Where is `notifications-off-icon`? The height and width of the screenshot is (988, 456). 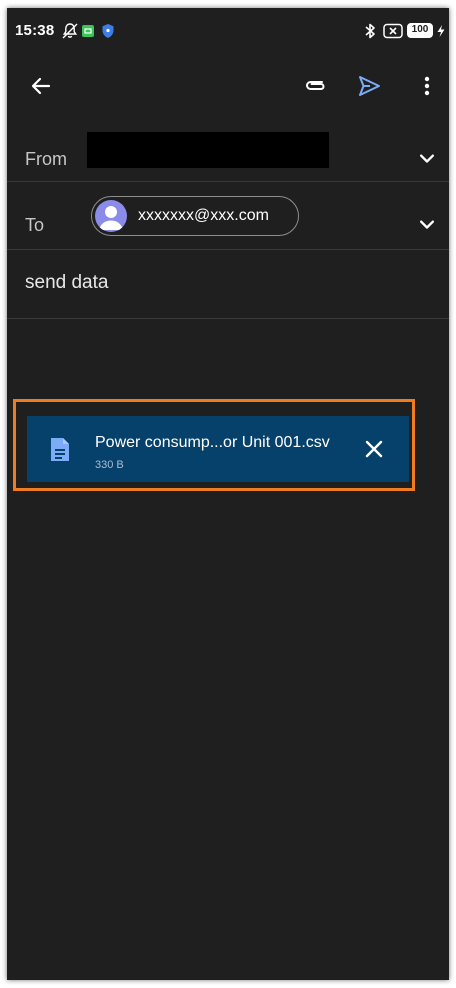
notifications-off-icon is located at coordinates (70, 31).